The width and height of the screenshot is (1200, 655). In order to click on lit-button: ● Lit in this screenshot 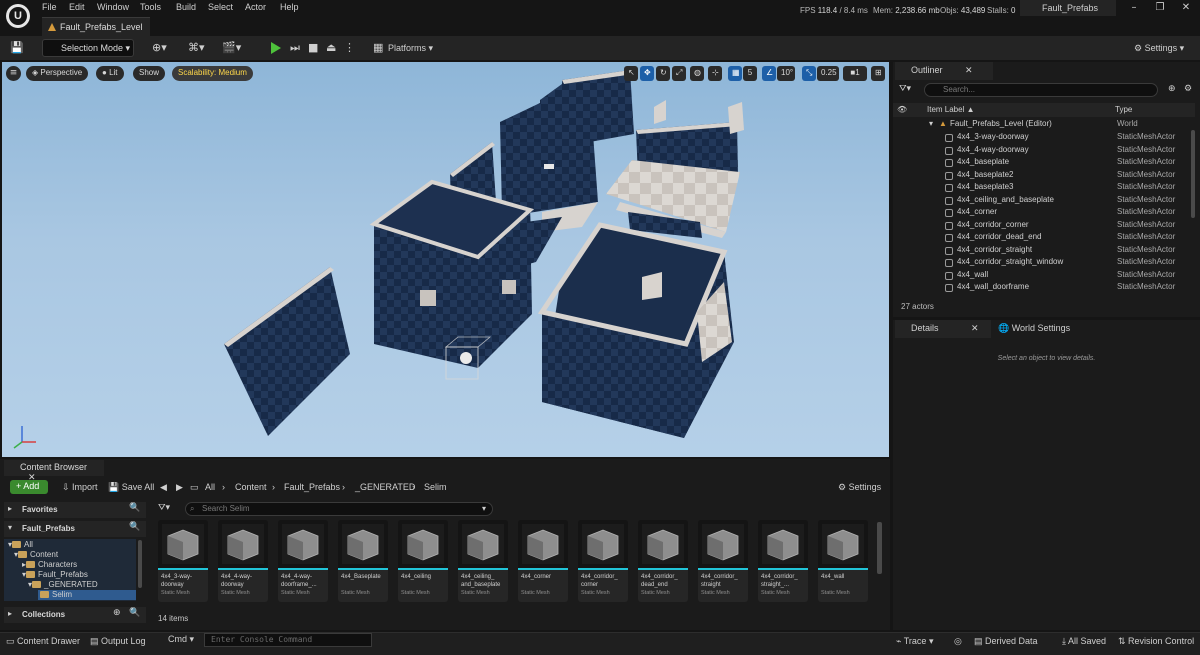, I will do `click(110, 73)`.